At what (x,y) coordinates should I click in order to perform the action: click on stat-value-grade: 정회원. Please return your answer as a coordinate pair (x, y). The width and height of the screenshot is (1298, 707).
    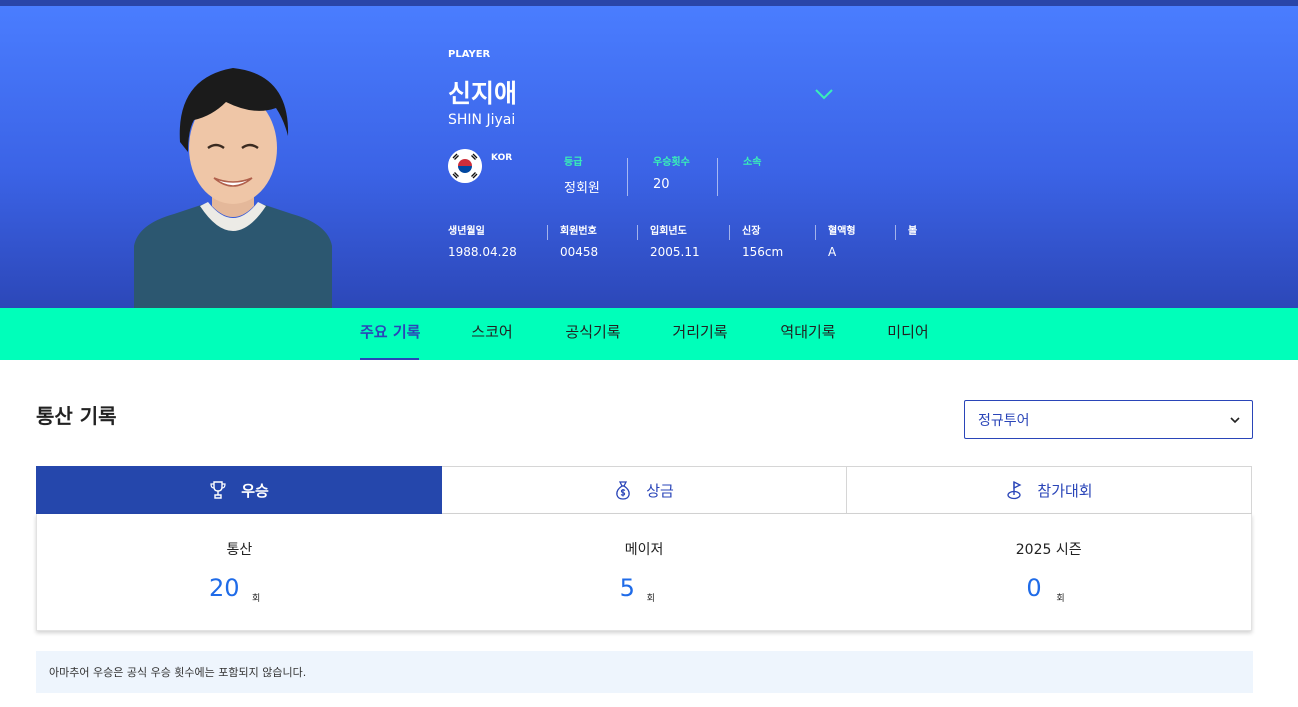
    Looking at the image, I should click on (582, 188).